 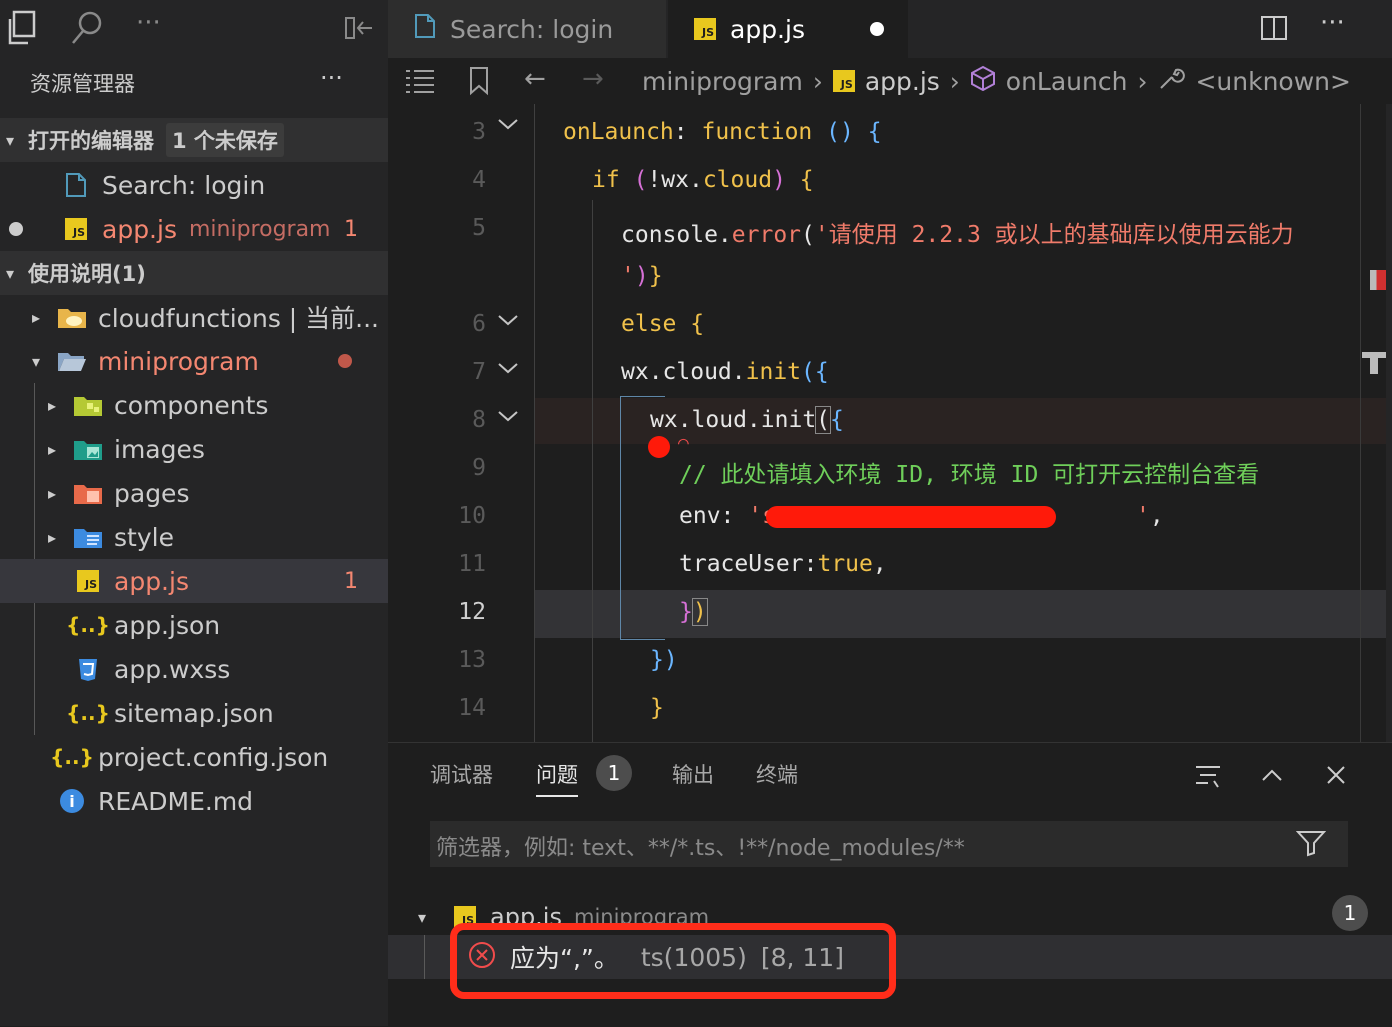 I want to click on tab-search-login: Search: login, so click(x=527, y=29).